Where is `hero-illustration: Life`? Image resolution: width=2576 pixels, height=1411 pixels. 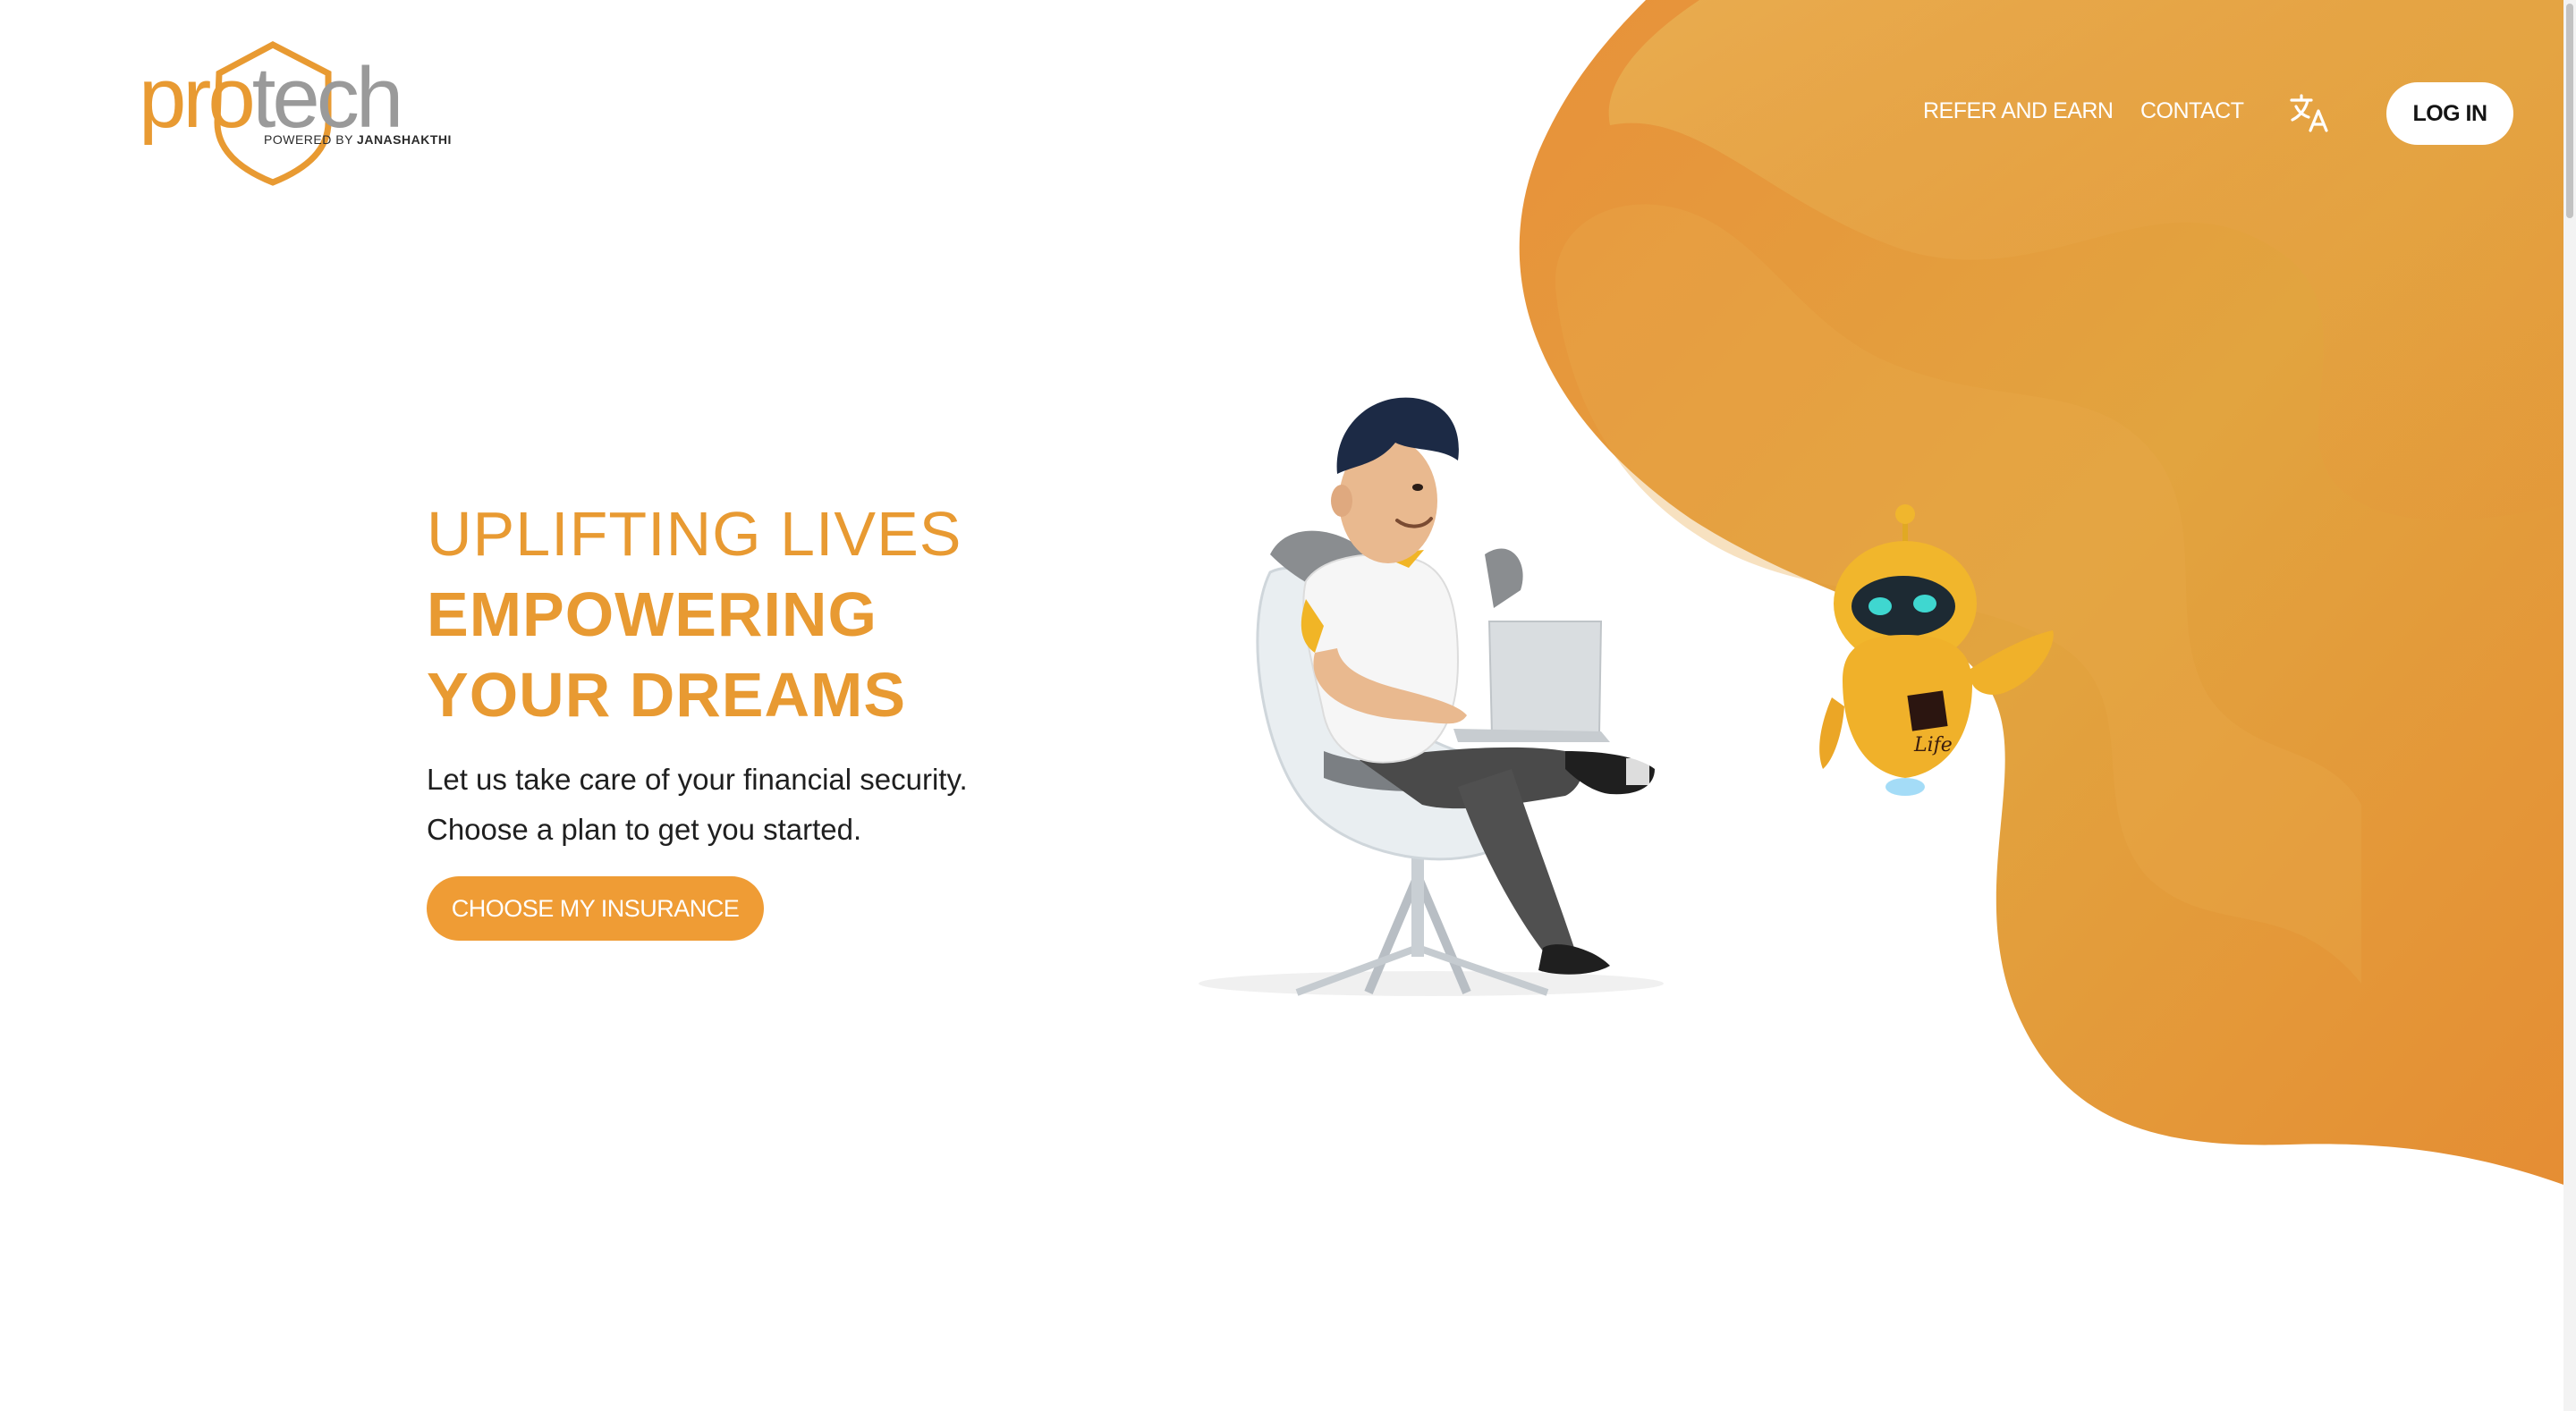
hero-illustration: Life is located at coordinates (1626, 696).